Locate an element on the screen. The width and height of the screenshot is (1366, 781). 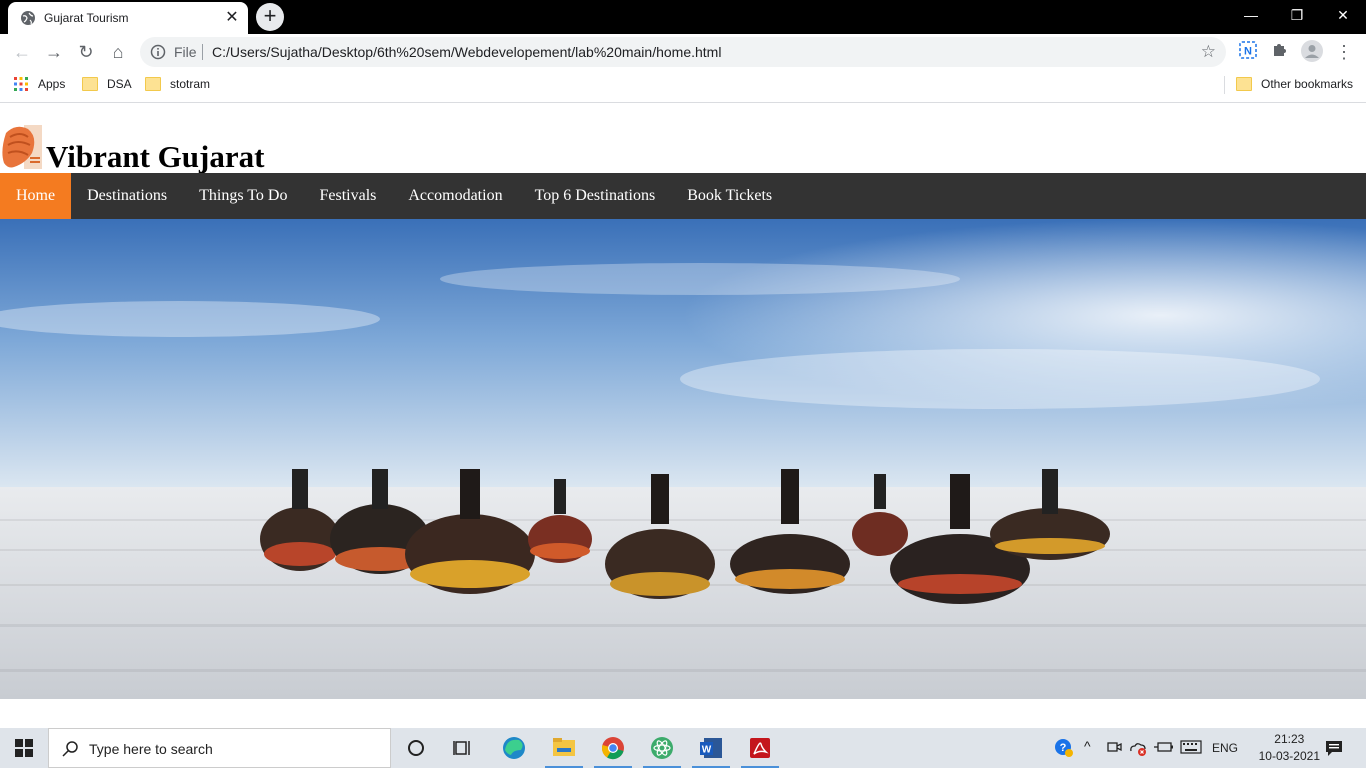
bookmark-label: Apps is located at coordinates (52, 84).